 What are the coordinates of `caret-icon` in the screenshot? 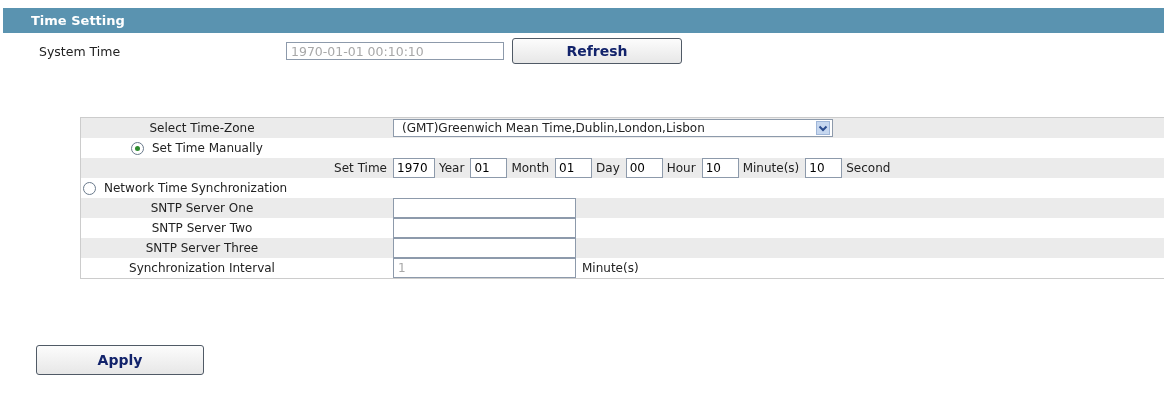 It's located at (823, 128).